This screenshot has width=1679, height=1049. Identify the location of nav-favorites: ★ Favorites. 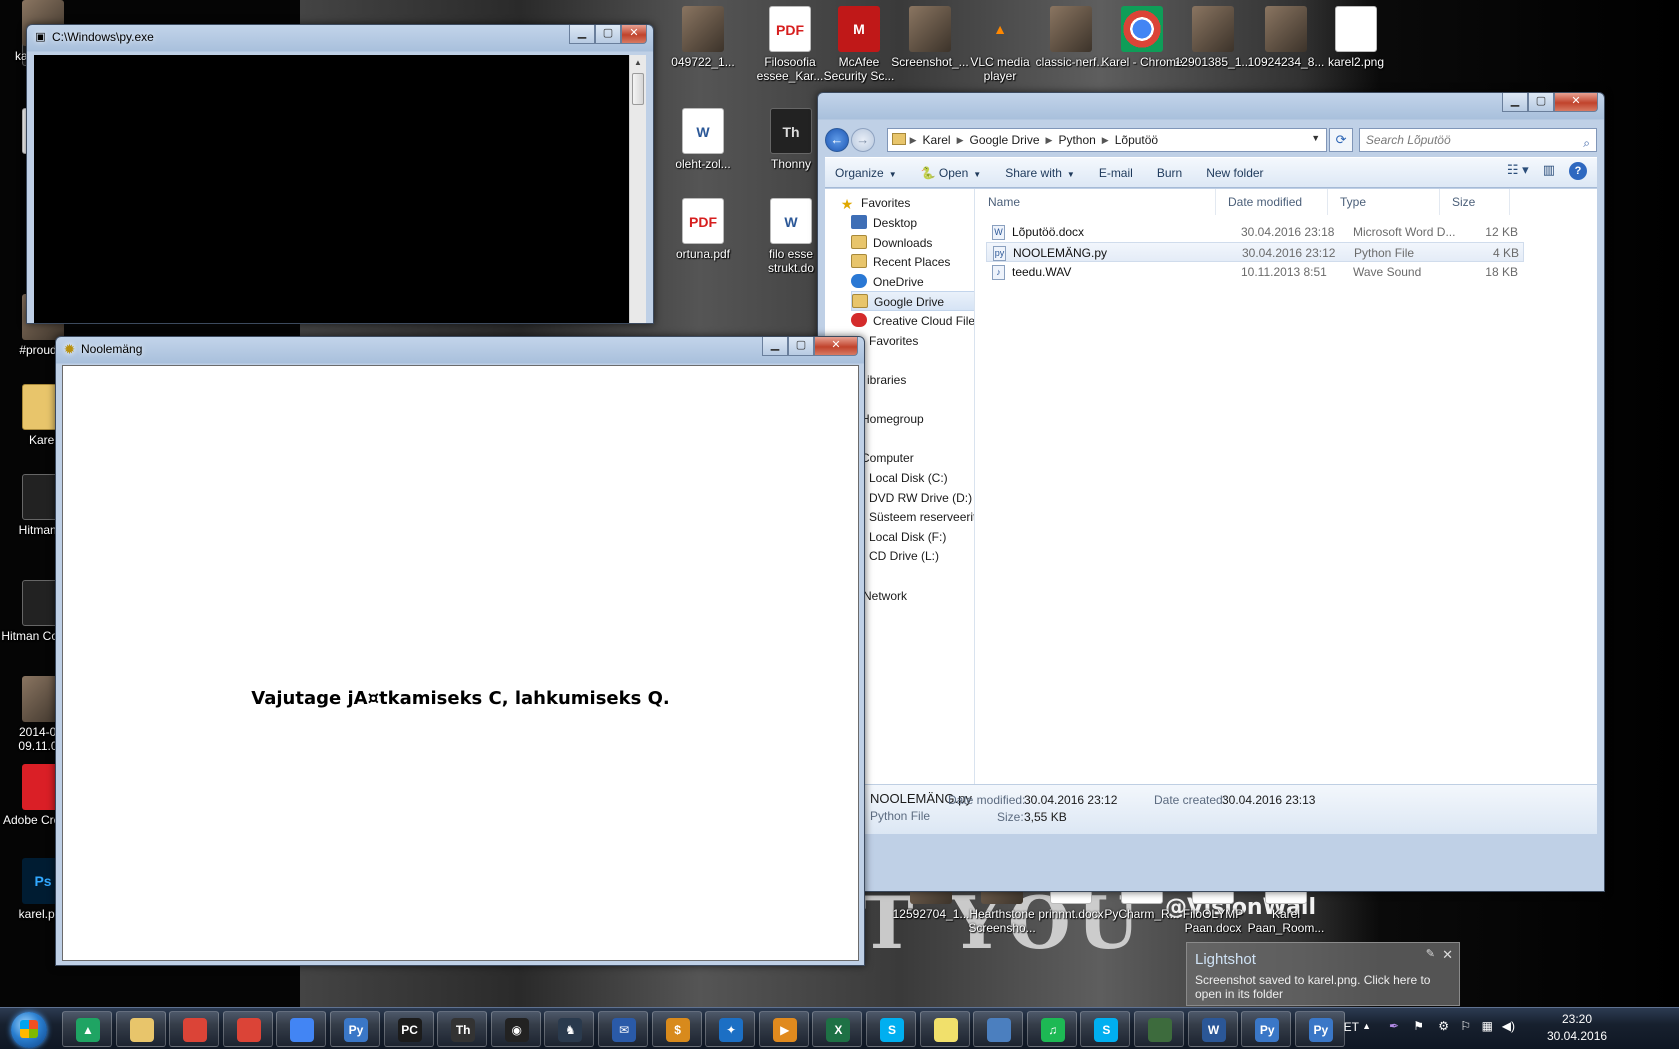
(875, 203).